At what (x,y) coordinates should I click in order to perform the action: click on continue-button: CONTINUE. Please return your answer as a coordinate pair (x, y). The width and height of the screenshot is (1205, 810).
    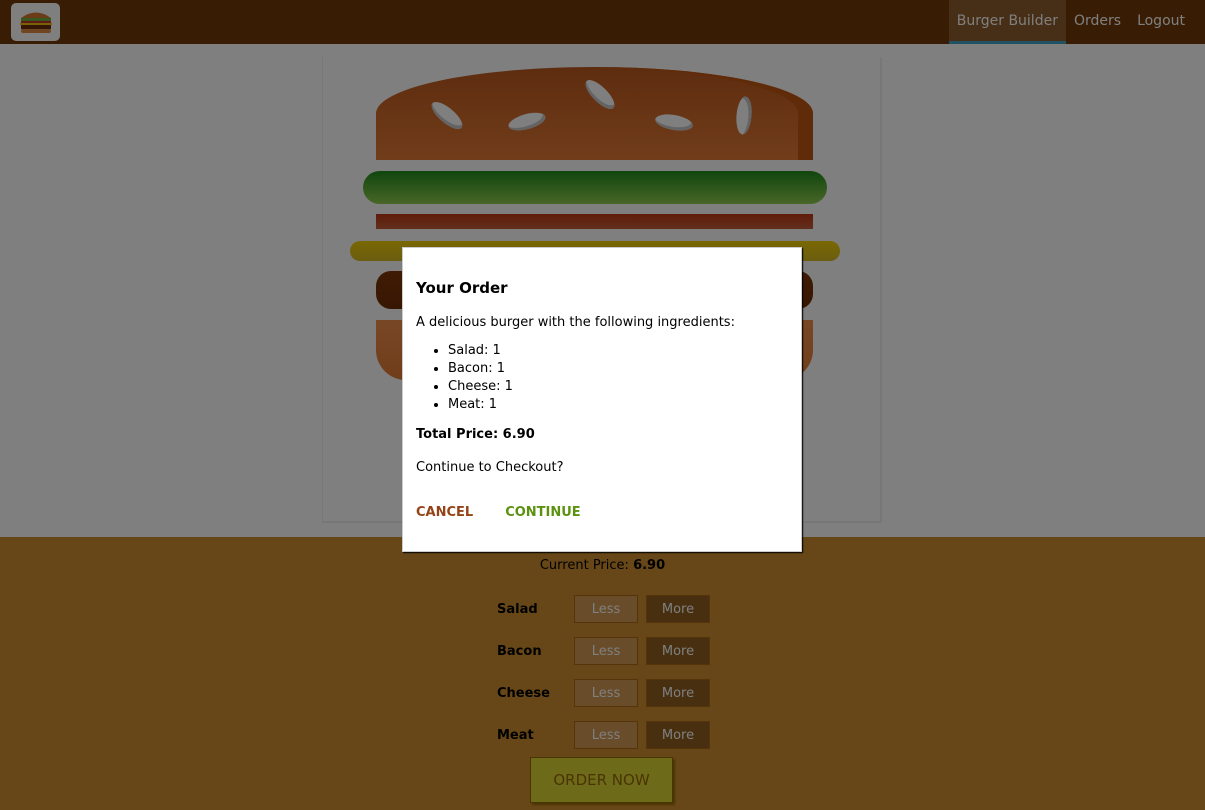
    Looking at the image, I should click on (543, 512).